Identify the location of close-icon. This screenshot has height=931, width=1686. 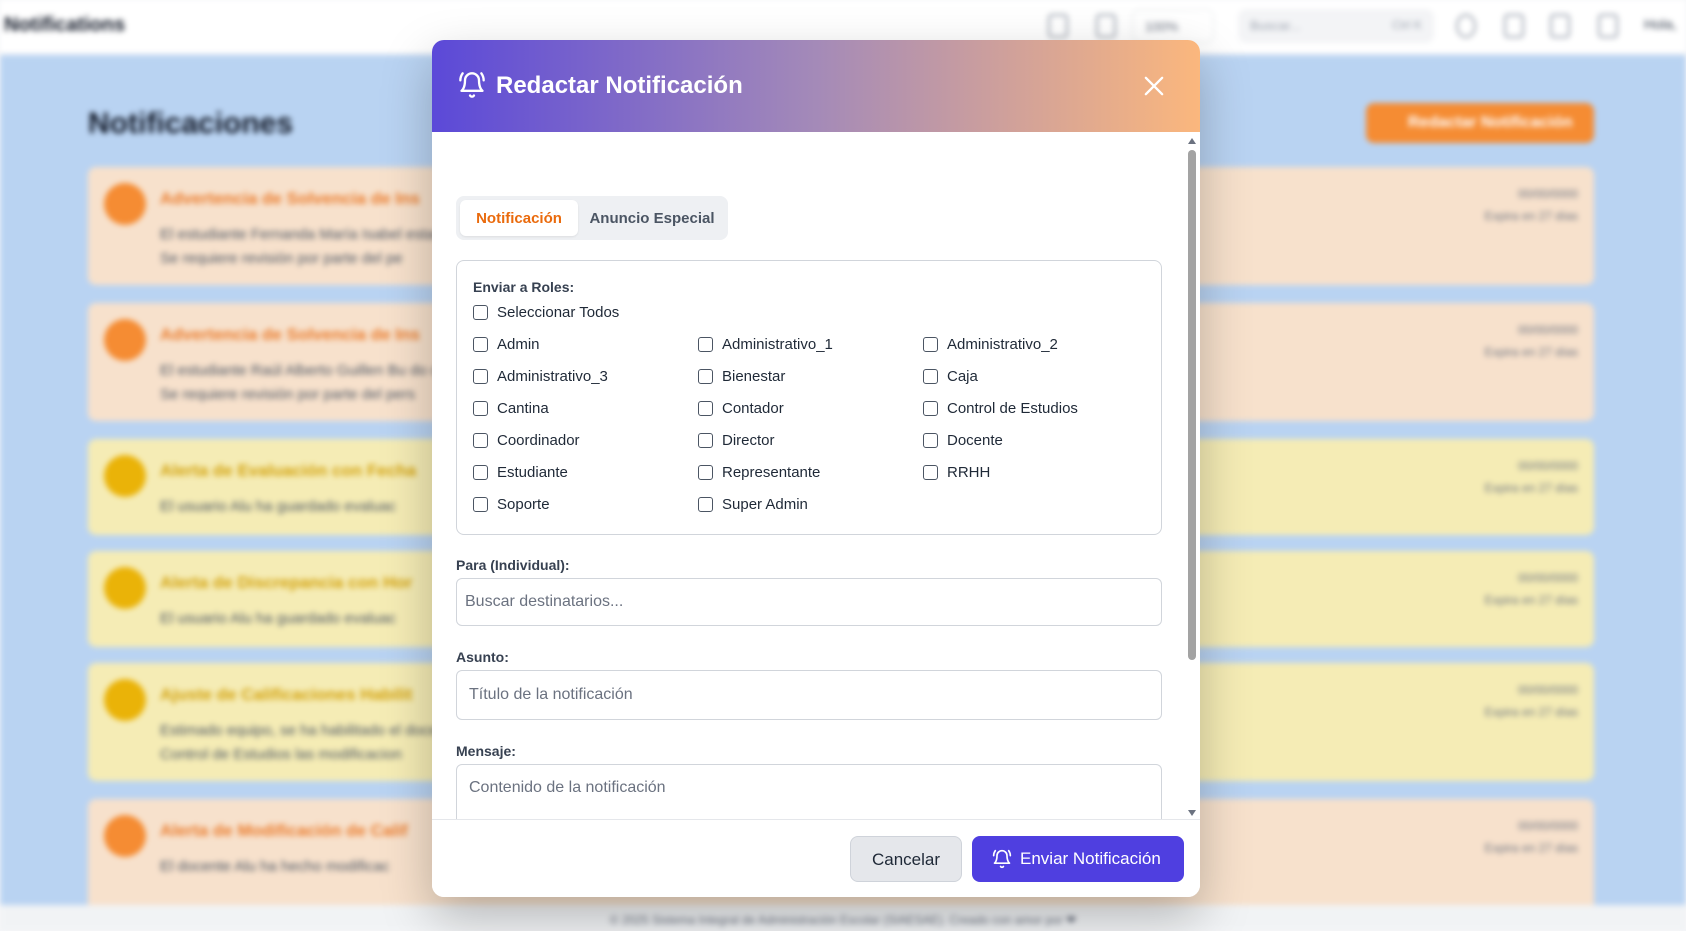
(1154, 86).